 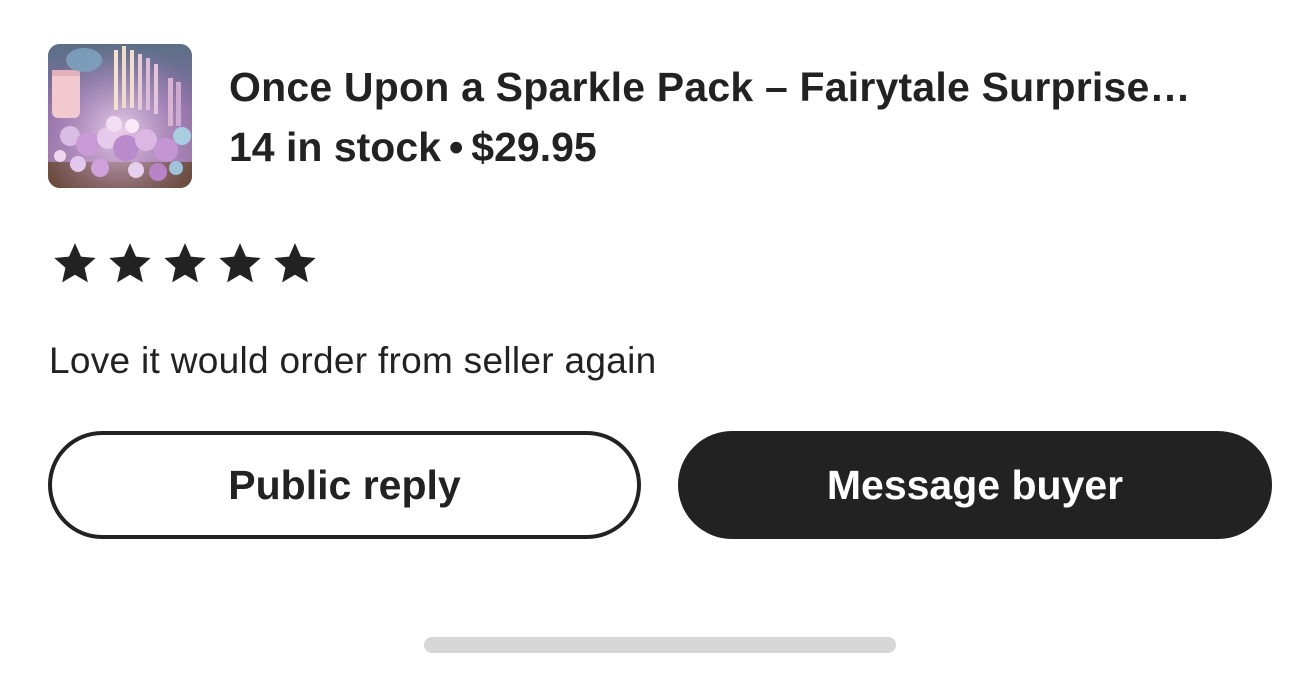 I want to click on home-indicator, so click(x=660, y=645).